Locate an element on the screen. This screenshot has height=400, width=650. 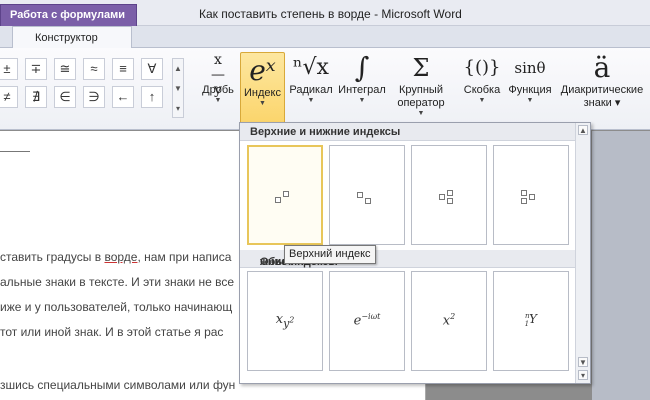
symbol-approx: ≈ is located at coordinates (94, 69).